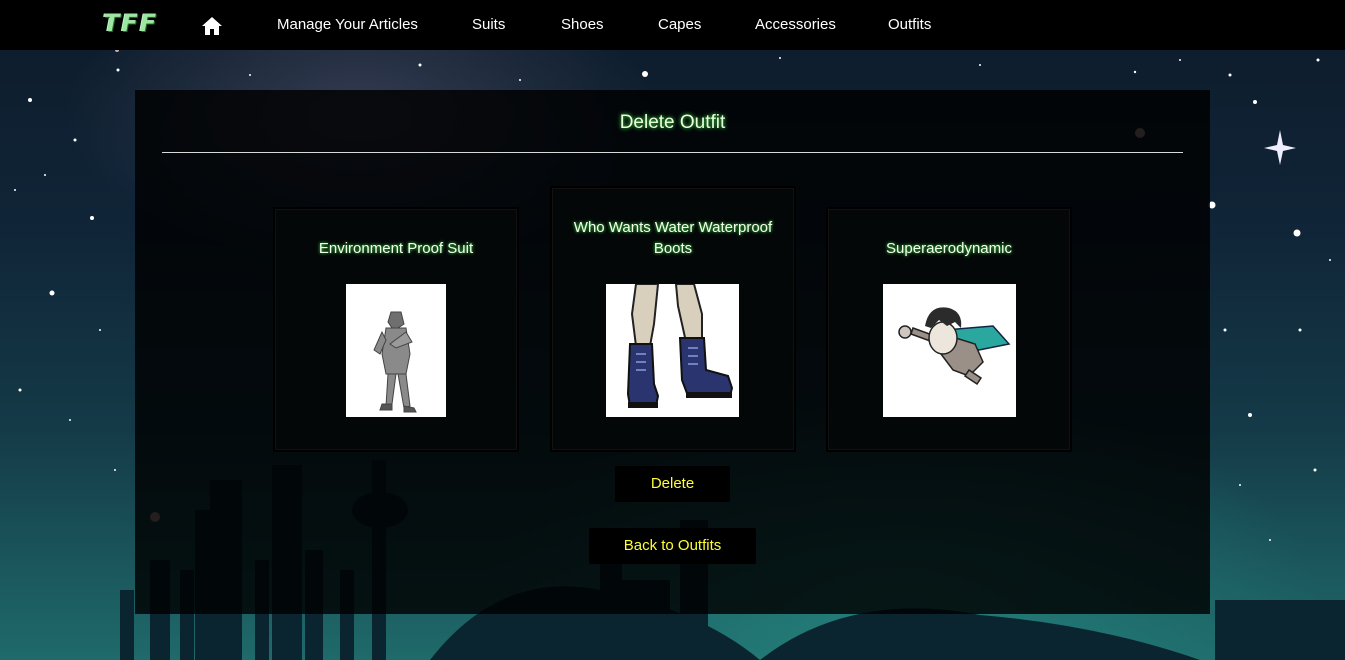 The width and height of the screenshot is (1345, 660). Describe the element at coordinates (396, 248) in the screenshot. I see `outfit-item-name: Environment Proof Suit` at that location.